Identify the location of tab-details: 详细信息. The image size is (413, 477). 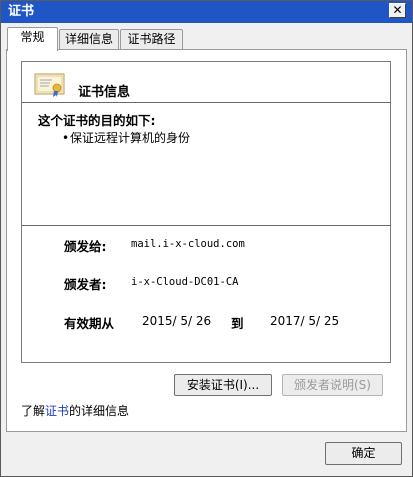
(89, 39).